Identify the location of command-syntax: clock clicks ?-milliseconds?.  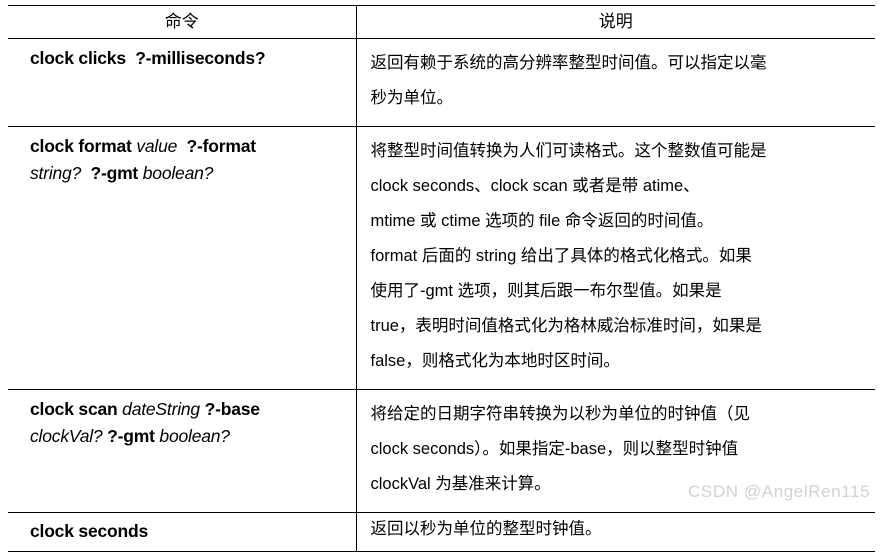
(182, 67).